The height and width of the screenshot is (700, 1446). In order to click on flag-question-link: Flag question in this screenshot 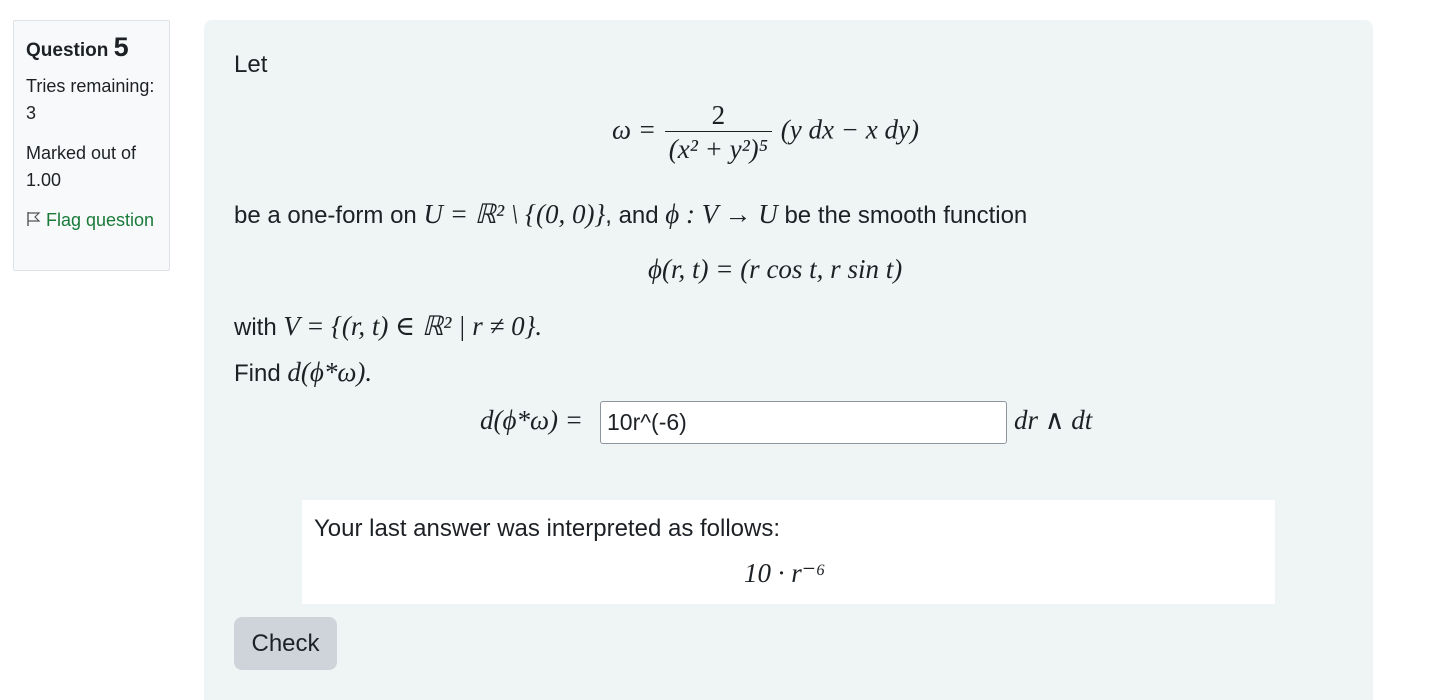, I will do `click(91, 220)`.